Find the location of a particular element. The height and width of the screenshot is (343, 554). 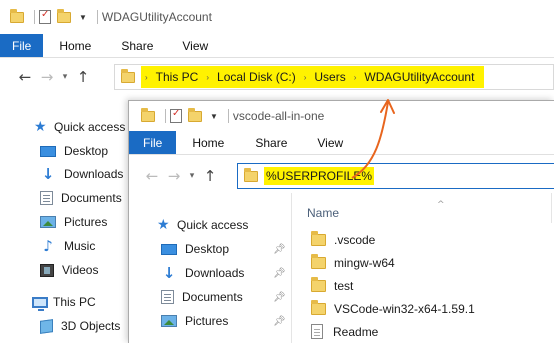

file-name: .vscode is located at coordinates (355, 240).